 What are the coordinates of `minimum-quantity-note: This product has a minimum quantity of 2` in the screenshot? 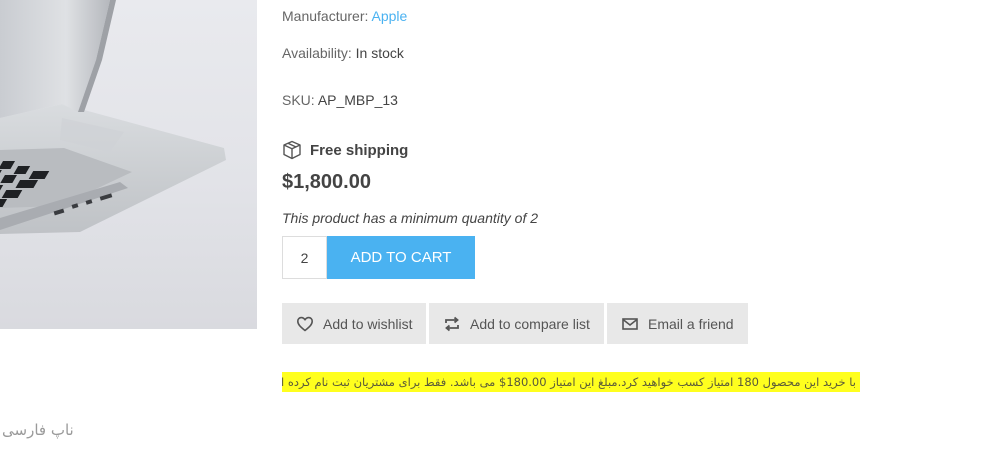 It's located at (410, 218).